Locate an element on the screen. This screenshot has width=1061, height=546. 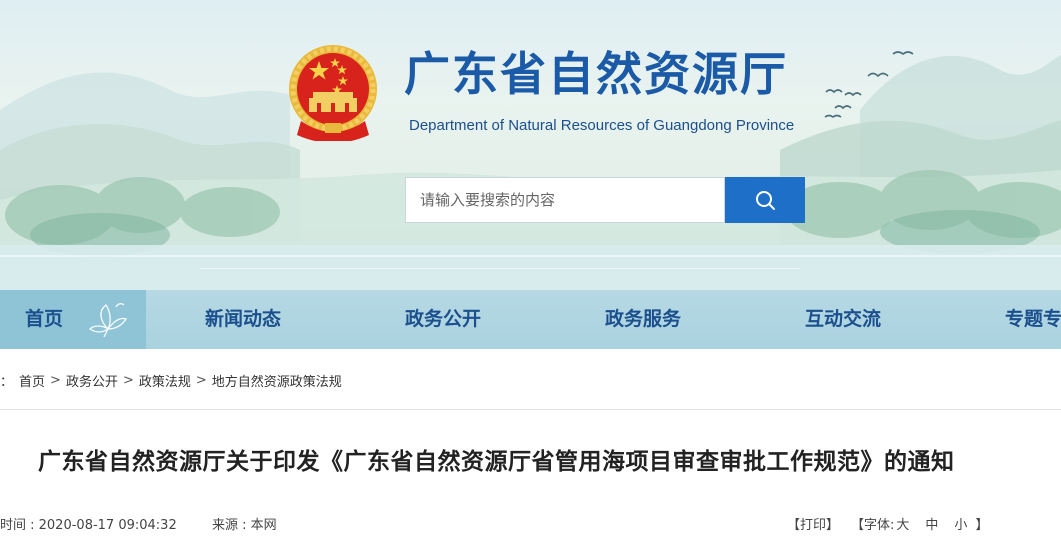
print-link: 【打印】 is located at coordinates (813, 523).